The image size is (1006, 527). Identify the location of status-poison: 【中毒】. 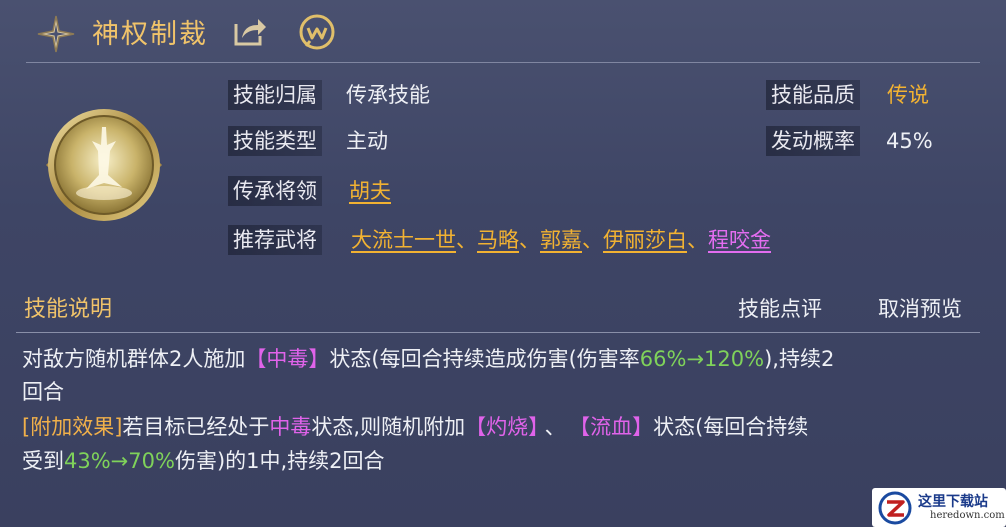
(287, 359).